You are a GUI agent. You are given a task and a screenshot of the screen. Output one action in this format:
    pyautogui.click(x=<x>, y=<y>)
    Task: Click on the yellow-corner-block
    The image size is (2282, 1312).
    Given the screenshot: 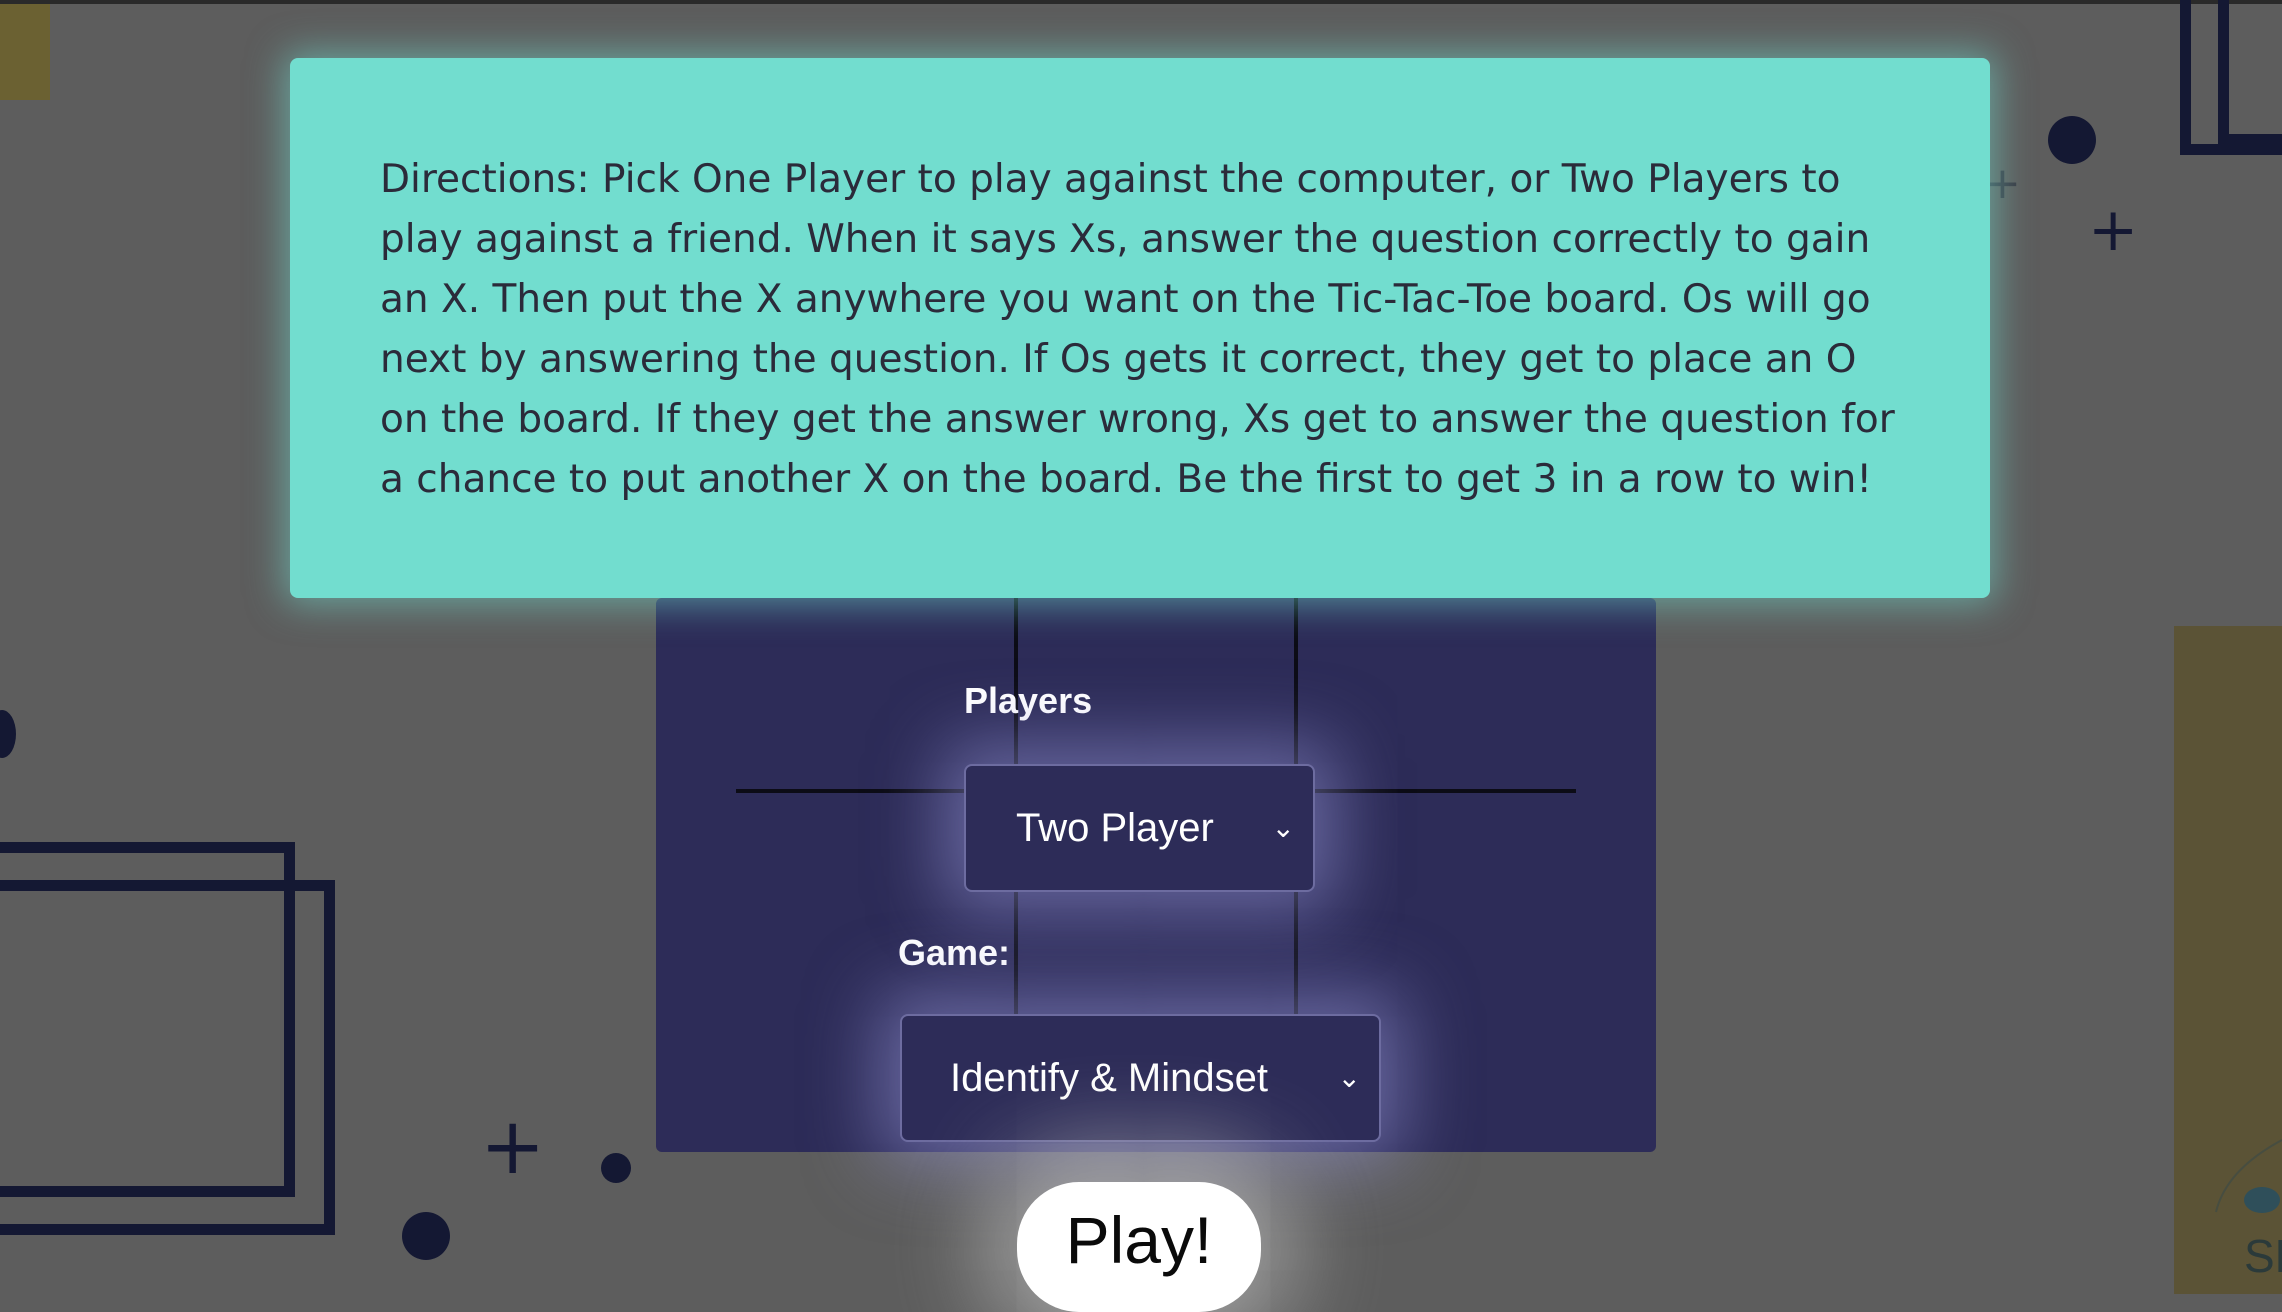 What is the action you would take?
    pyautogui.click(x=25, y=52)
    